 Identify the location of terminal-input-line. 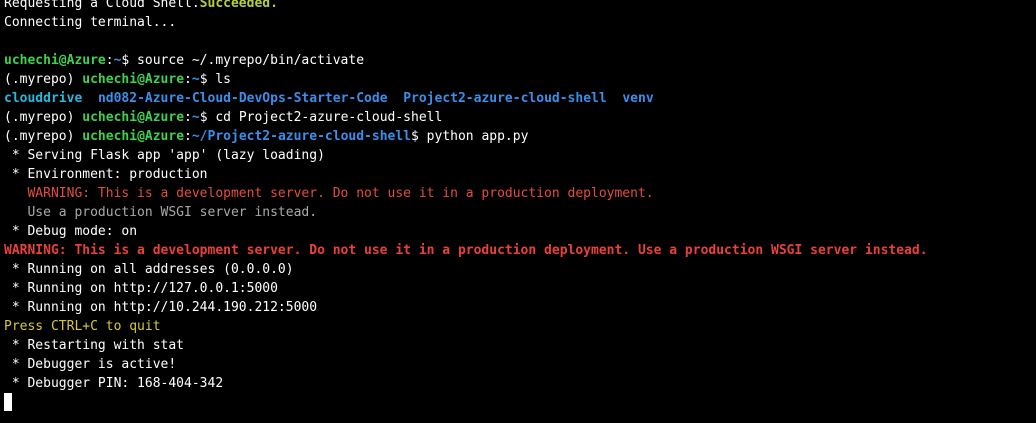
(520, 402).